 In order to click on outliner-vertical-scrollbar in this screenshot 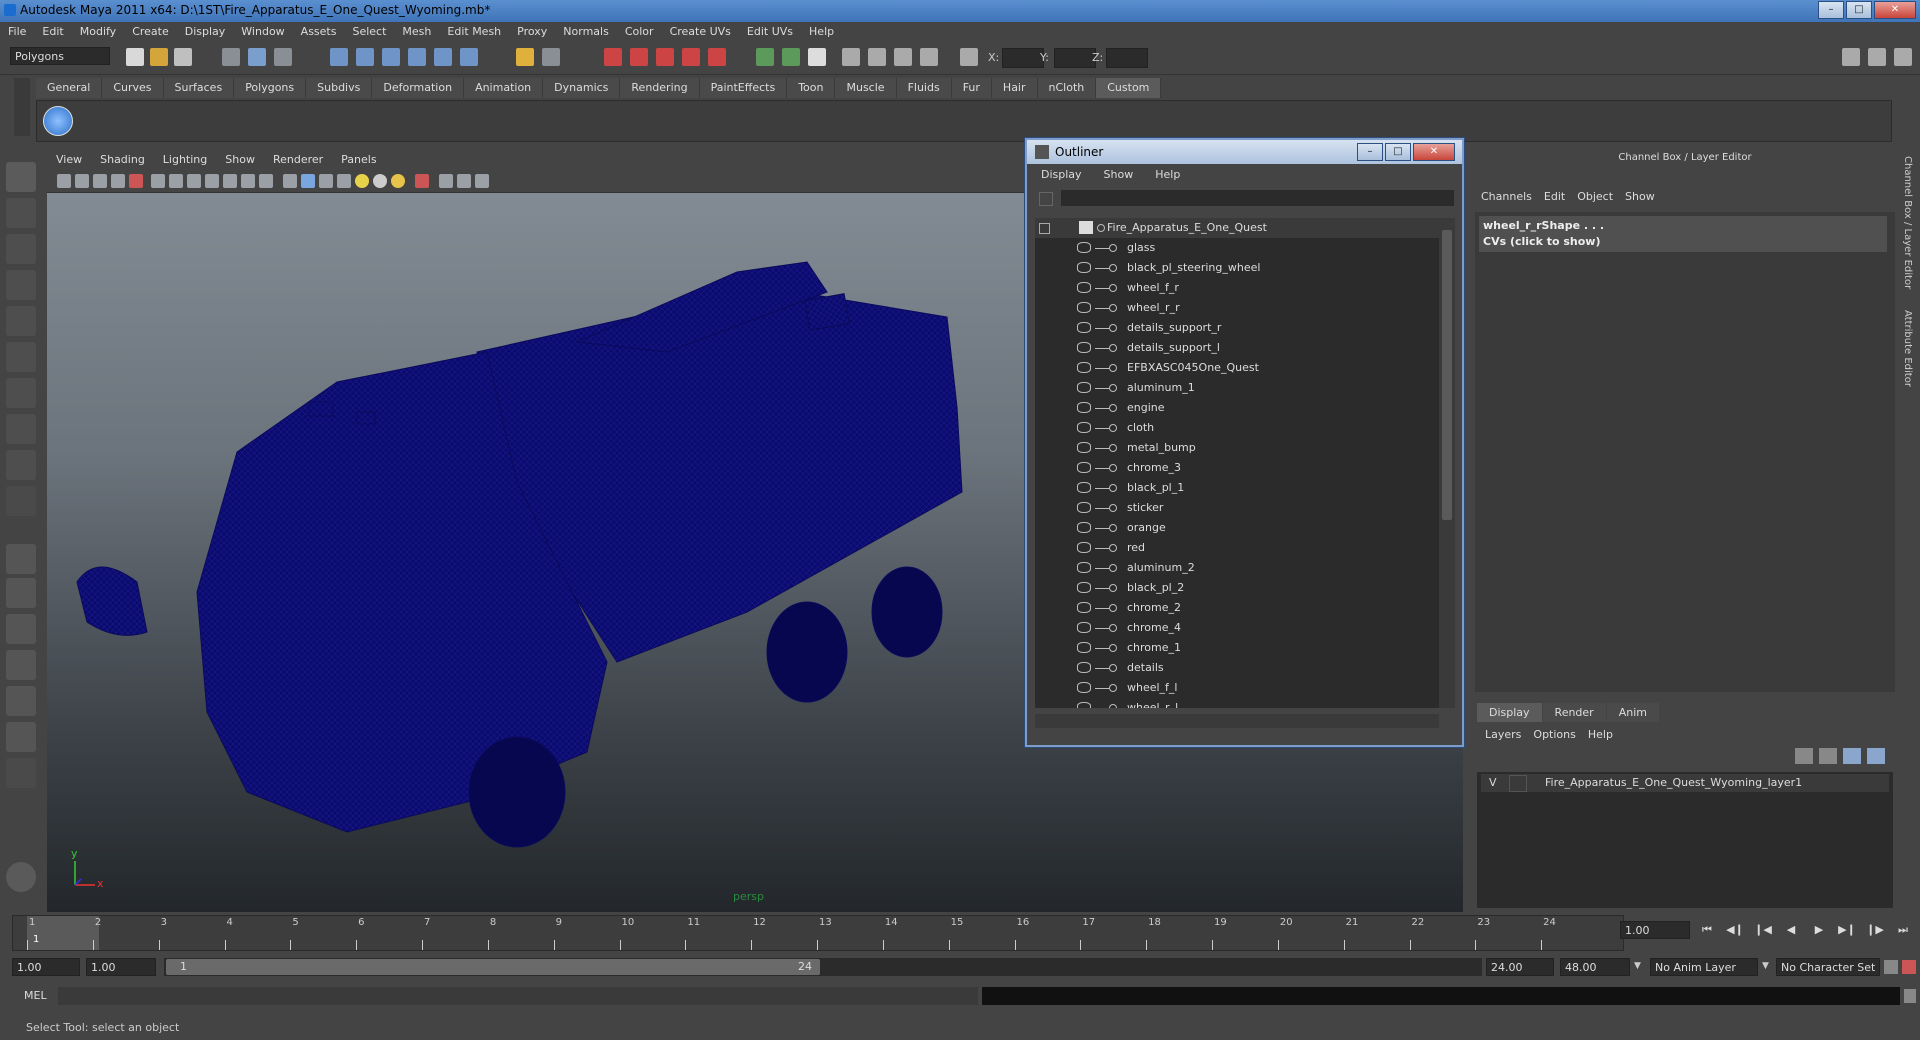, I will do `click(1447, 463)`.